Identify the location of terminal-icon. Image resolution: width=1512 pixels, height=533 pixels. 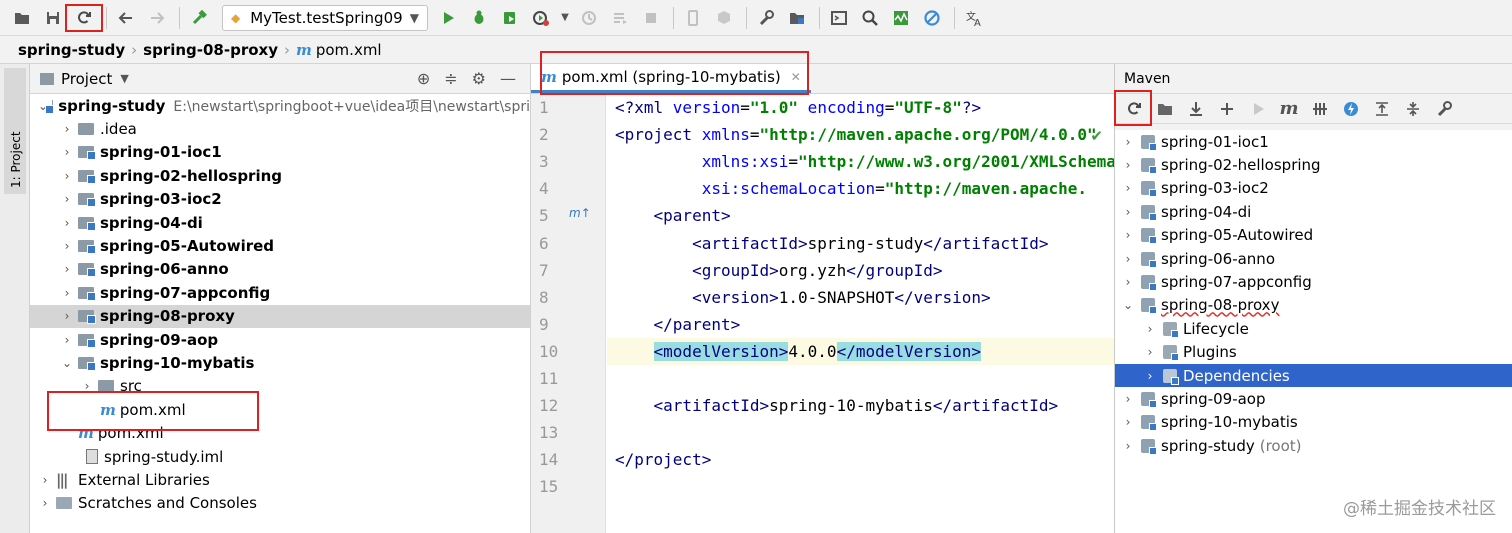
(839, 18).